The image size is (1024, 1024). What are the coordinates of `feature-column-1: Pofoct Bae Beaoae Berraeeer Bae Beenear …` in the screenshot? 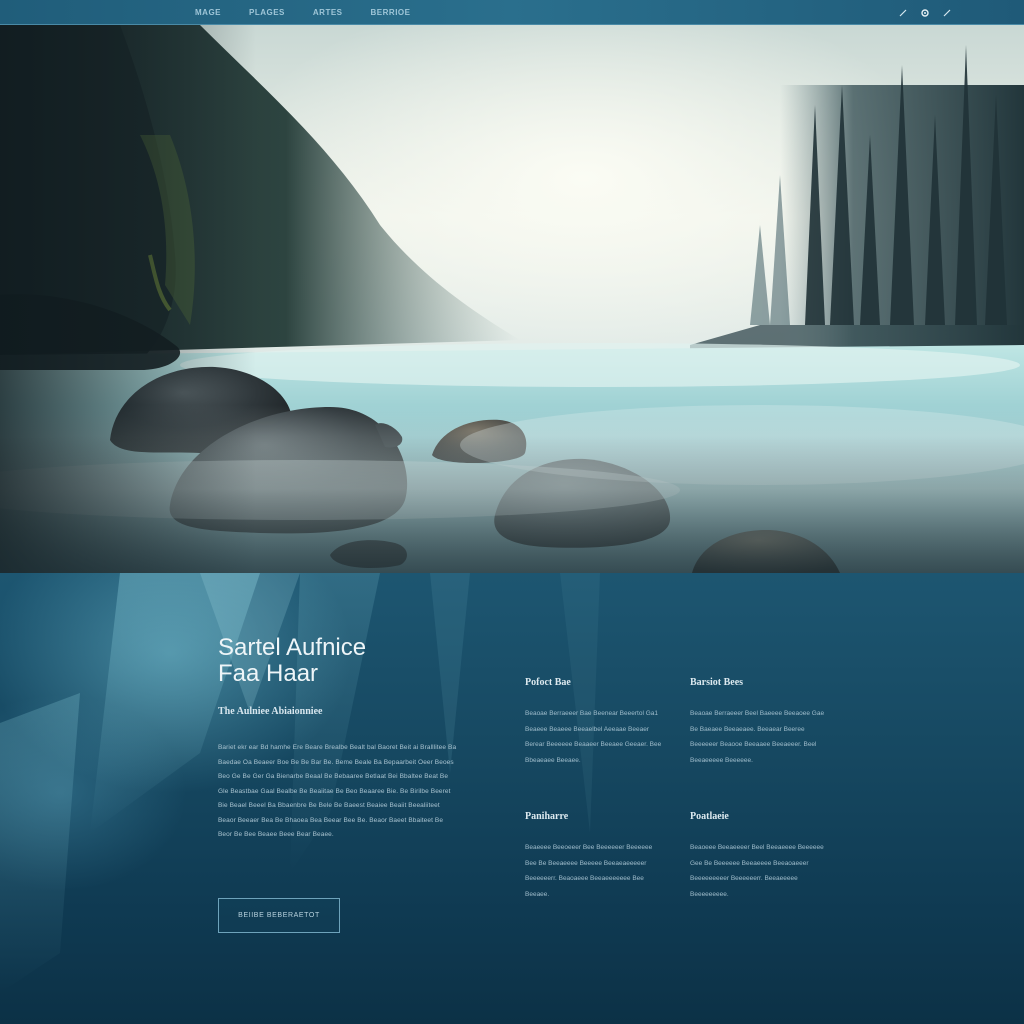 It's located at (595, 722).